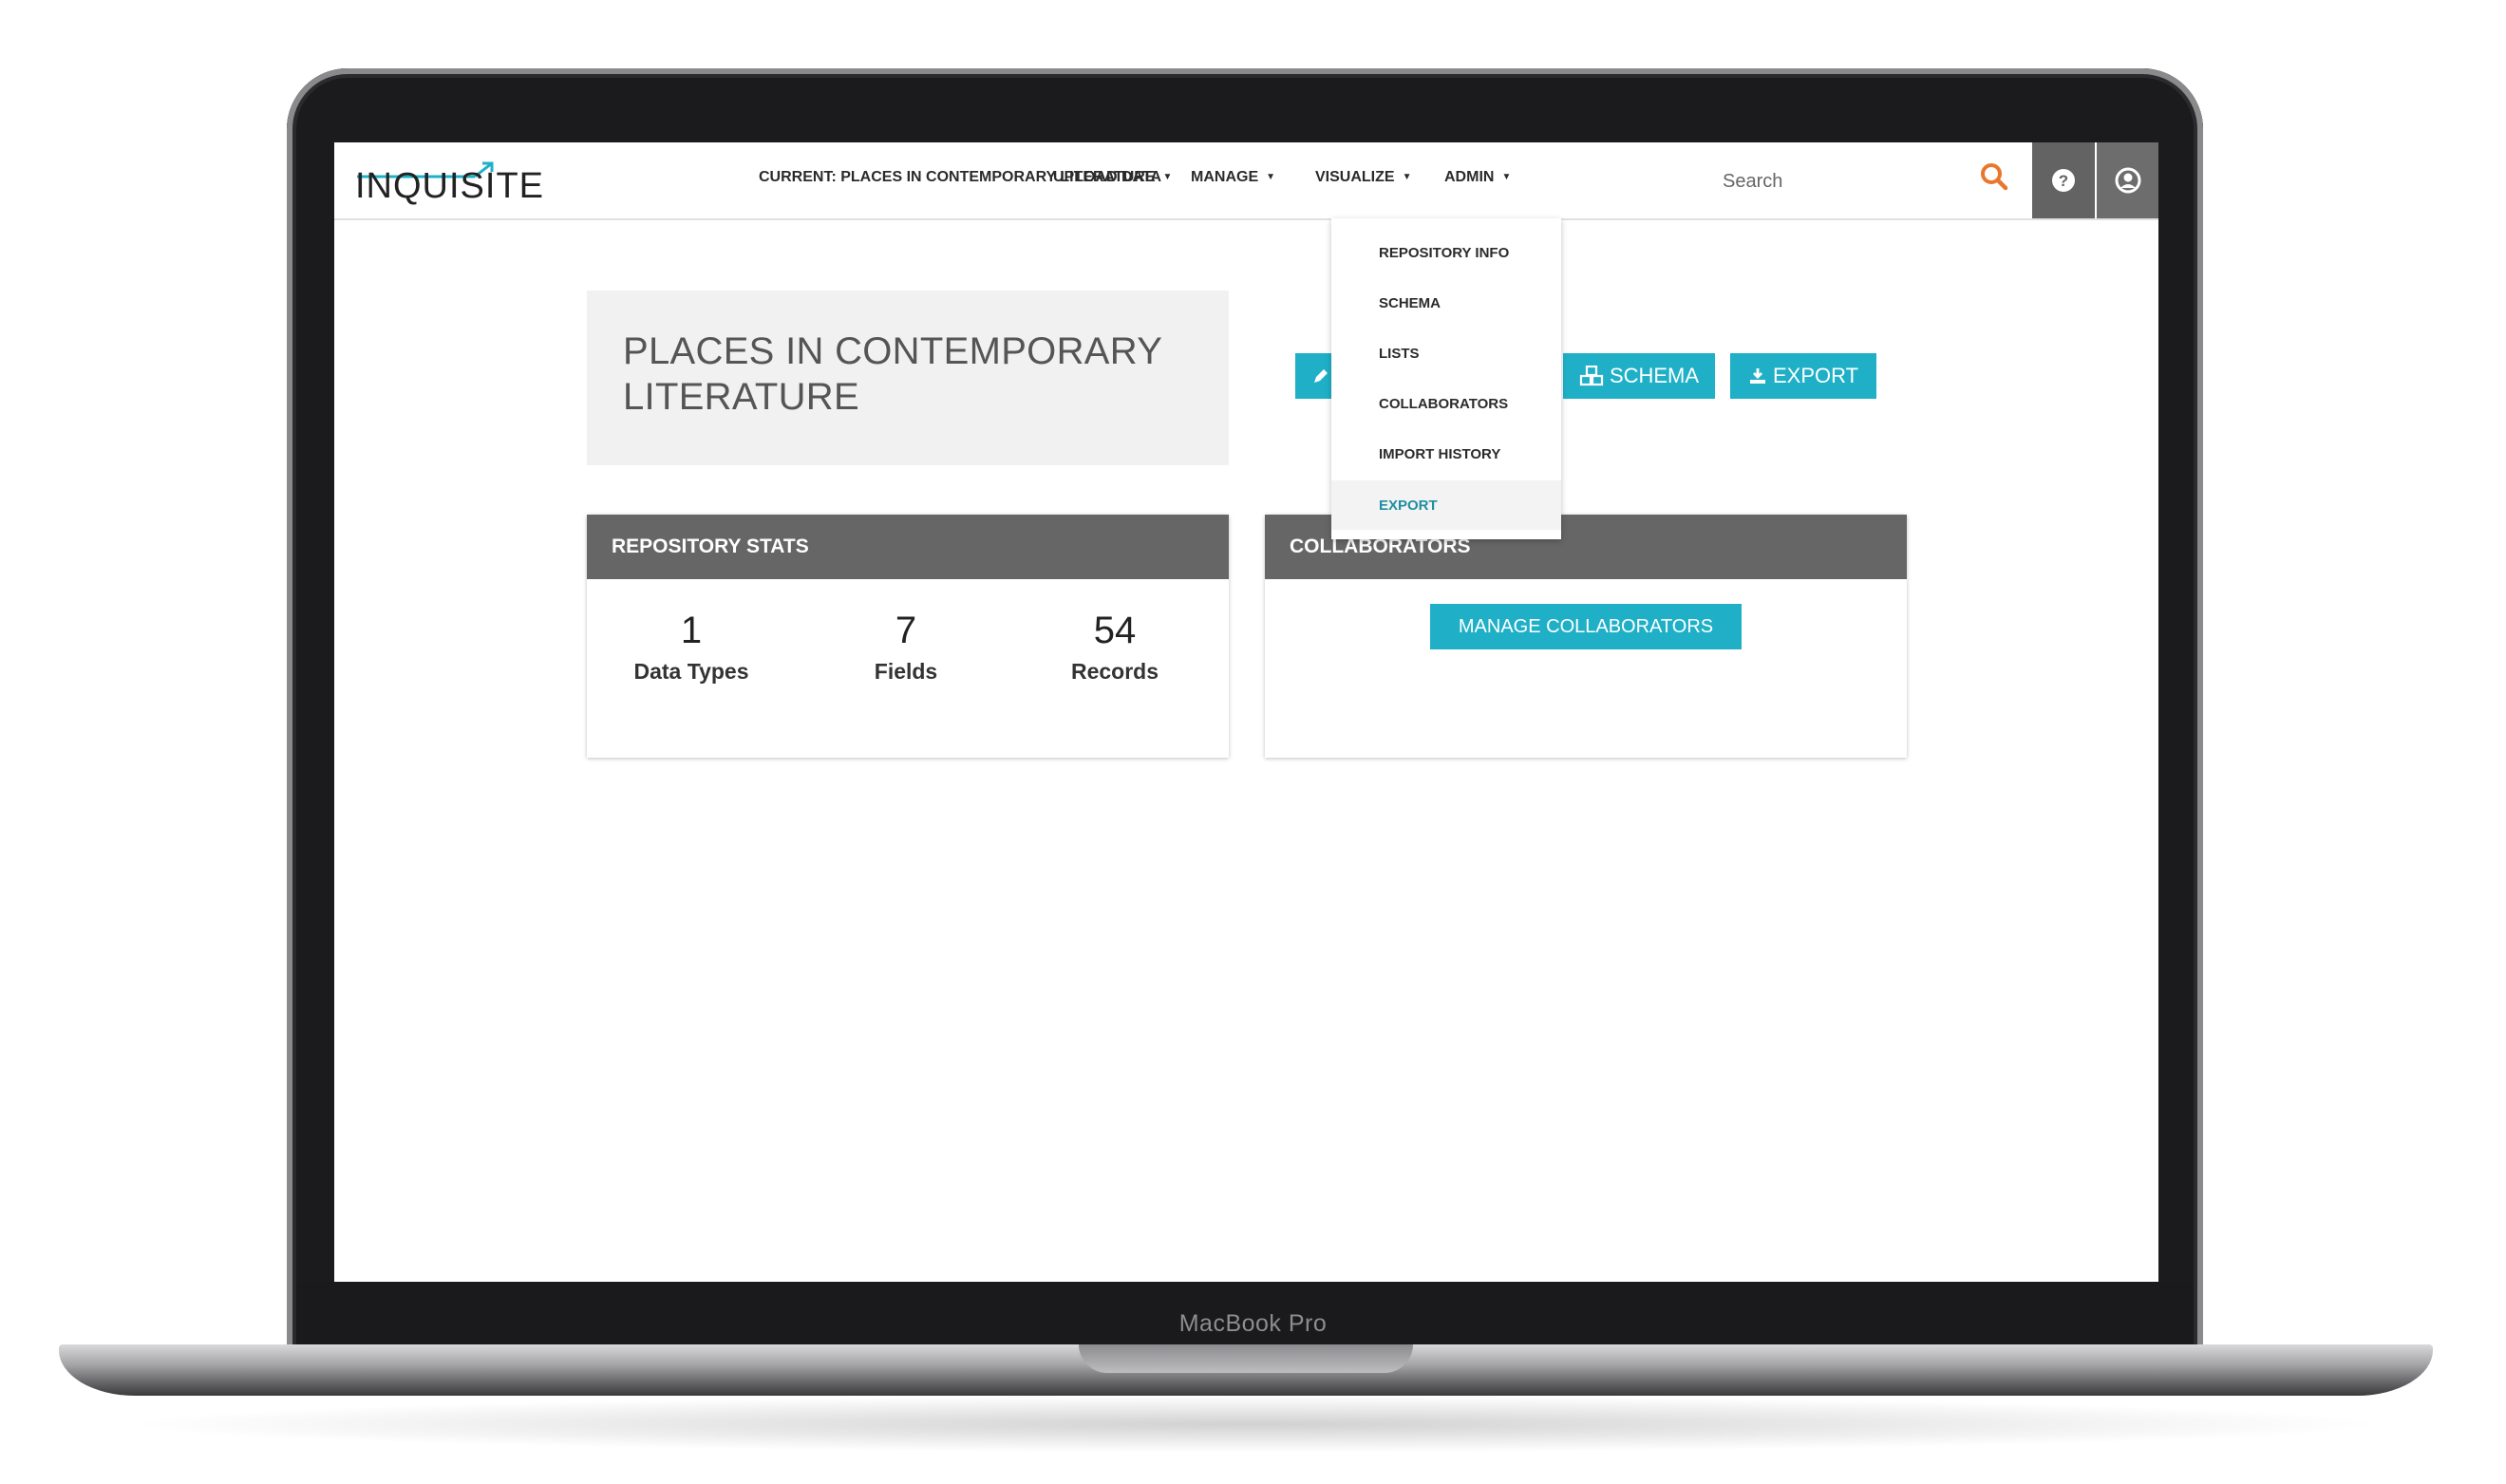  Describe the element at coordinates (691, 671) in the screenshot. I see `stat-label: Data Types` at that location.